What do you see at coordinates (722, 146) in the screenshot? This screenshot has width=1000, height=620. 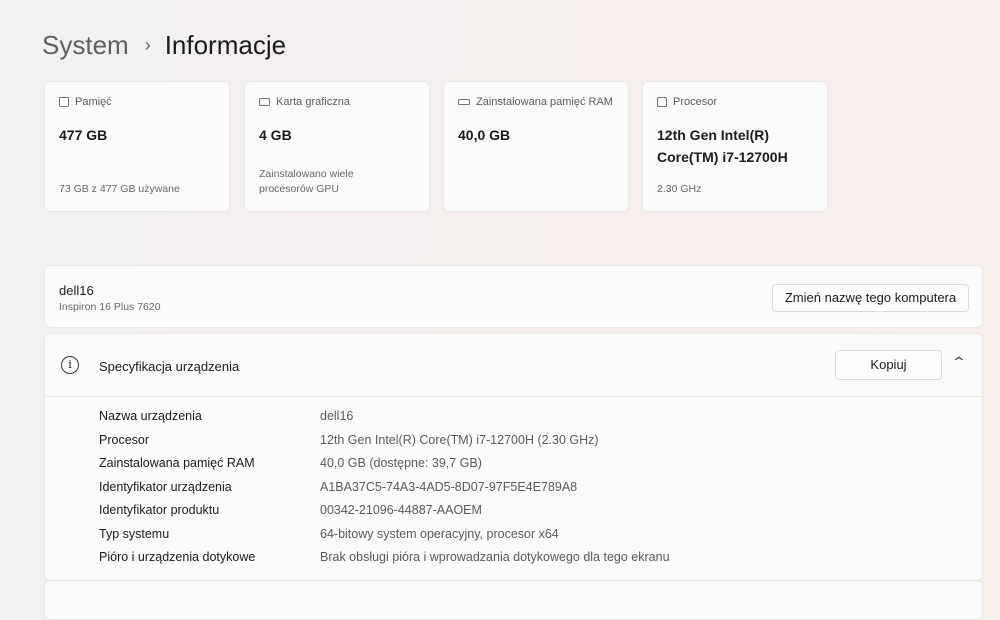 I see `card-value: 12th Gen Intel(R) Core(TM) i7-12700H` at bounding box center [722, 146].